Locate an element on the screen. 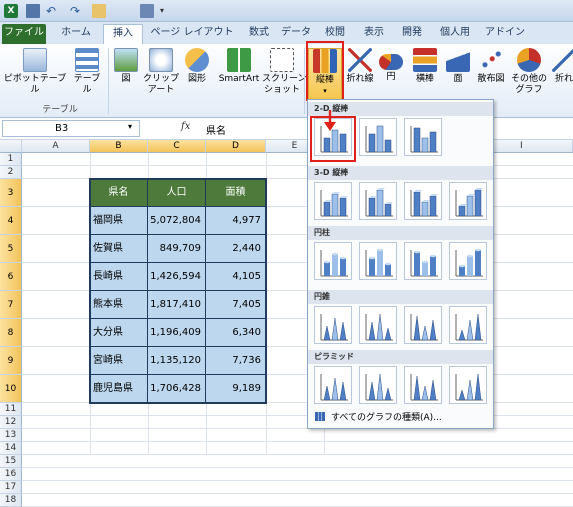 The height and width of the screenshot is (507, 573). table-cell: 大分県 is located at coordinates (119, 333).